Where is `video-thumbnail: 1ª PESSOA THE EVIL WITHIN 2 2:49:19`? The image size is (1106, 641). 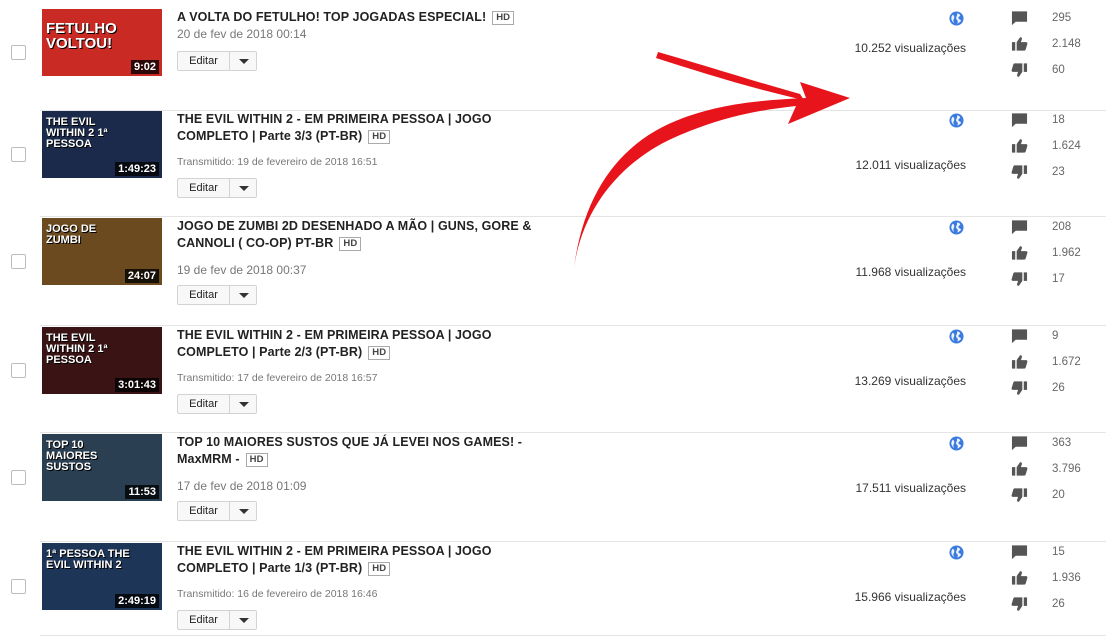 video-thumbnail: 1ª PESSOA THE EVIL WITHIN 2 2:49:19 is located at coordinates (102, 576).